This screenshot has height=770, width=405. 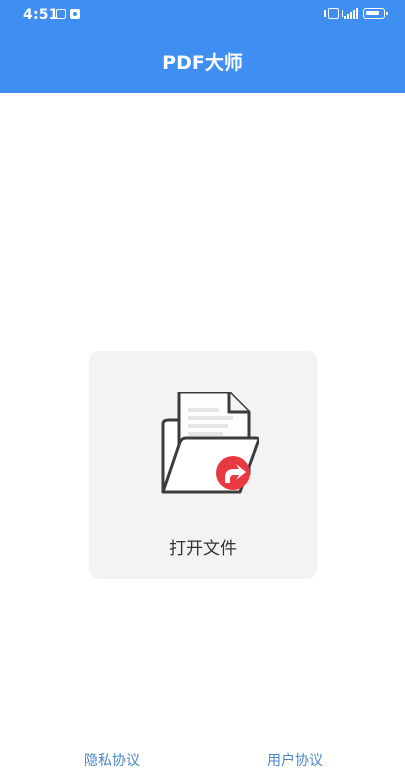 I want to click on status-left-icons, so click(x=68, y=14).